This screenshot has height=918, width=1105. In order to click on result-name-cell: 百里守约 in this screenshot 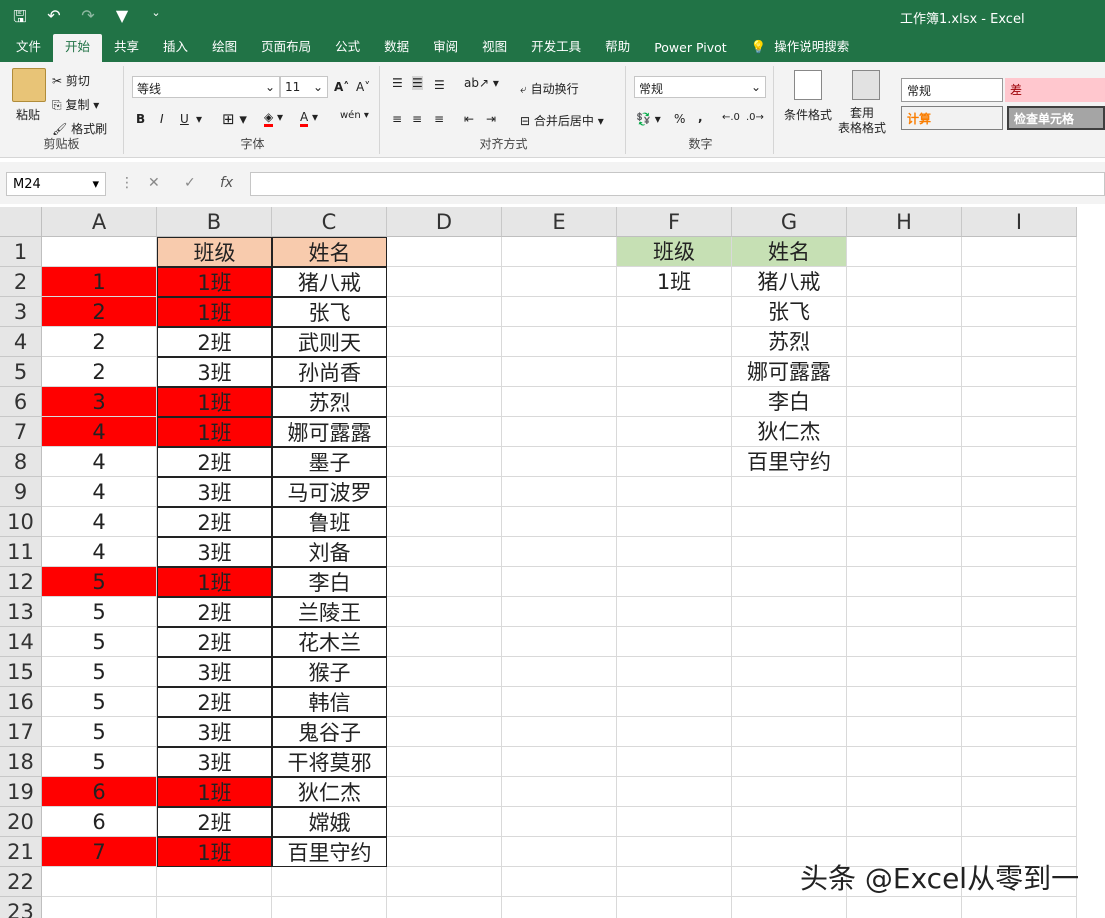, I will do `click(789, 462)`.